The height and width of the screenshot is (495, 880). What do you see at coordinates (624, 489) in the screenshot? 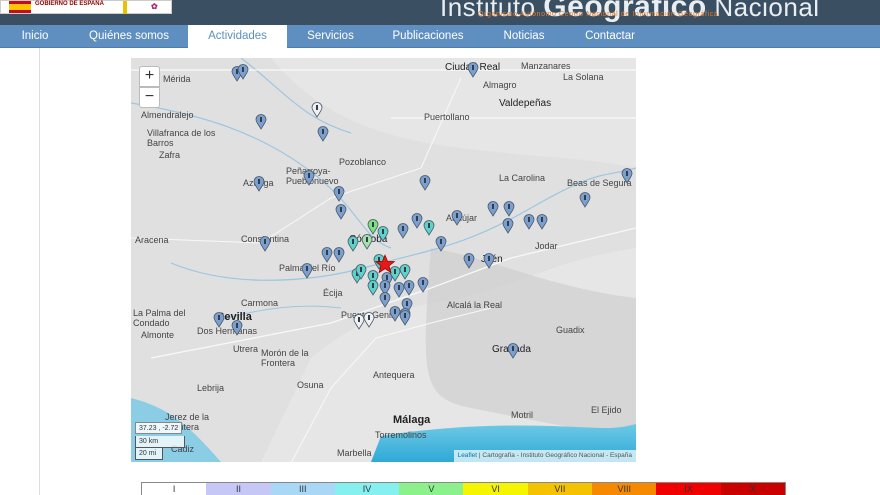
I see `legend-level: VIII` at bounding box center [624, 489].